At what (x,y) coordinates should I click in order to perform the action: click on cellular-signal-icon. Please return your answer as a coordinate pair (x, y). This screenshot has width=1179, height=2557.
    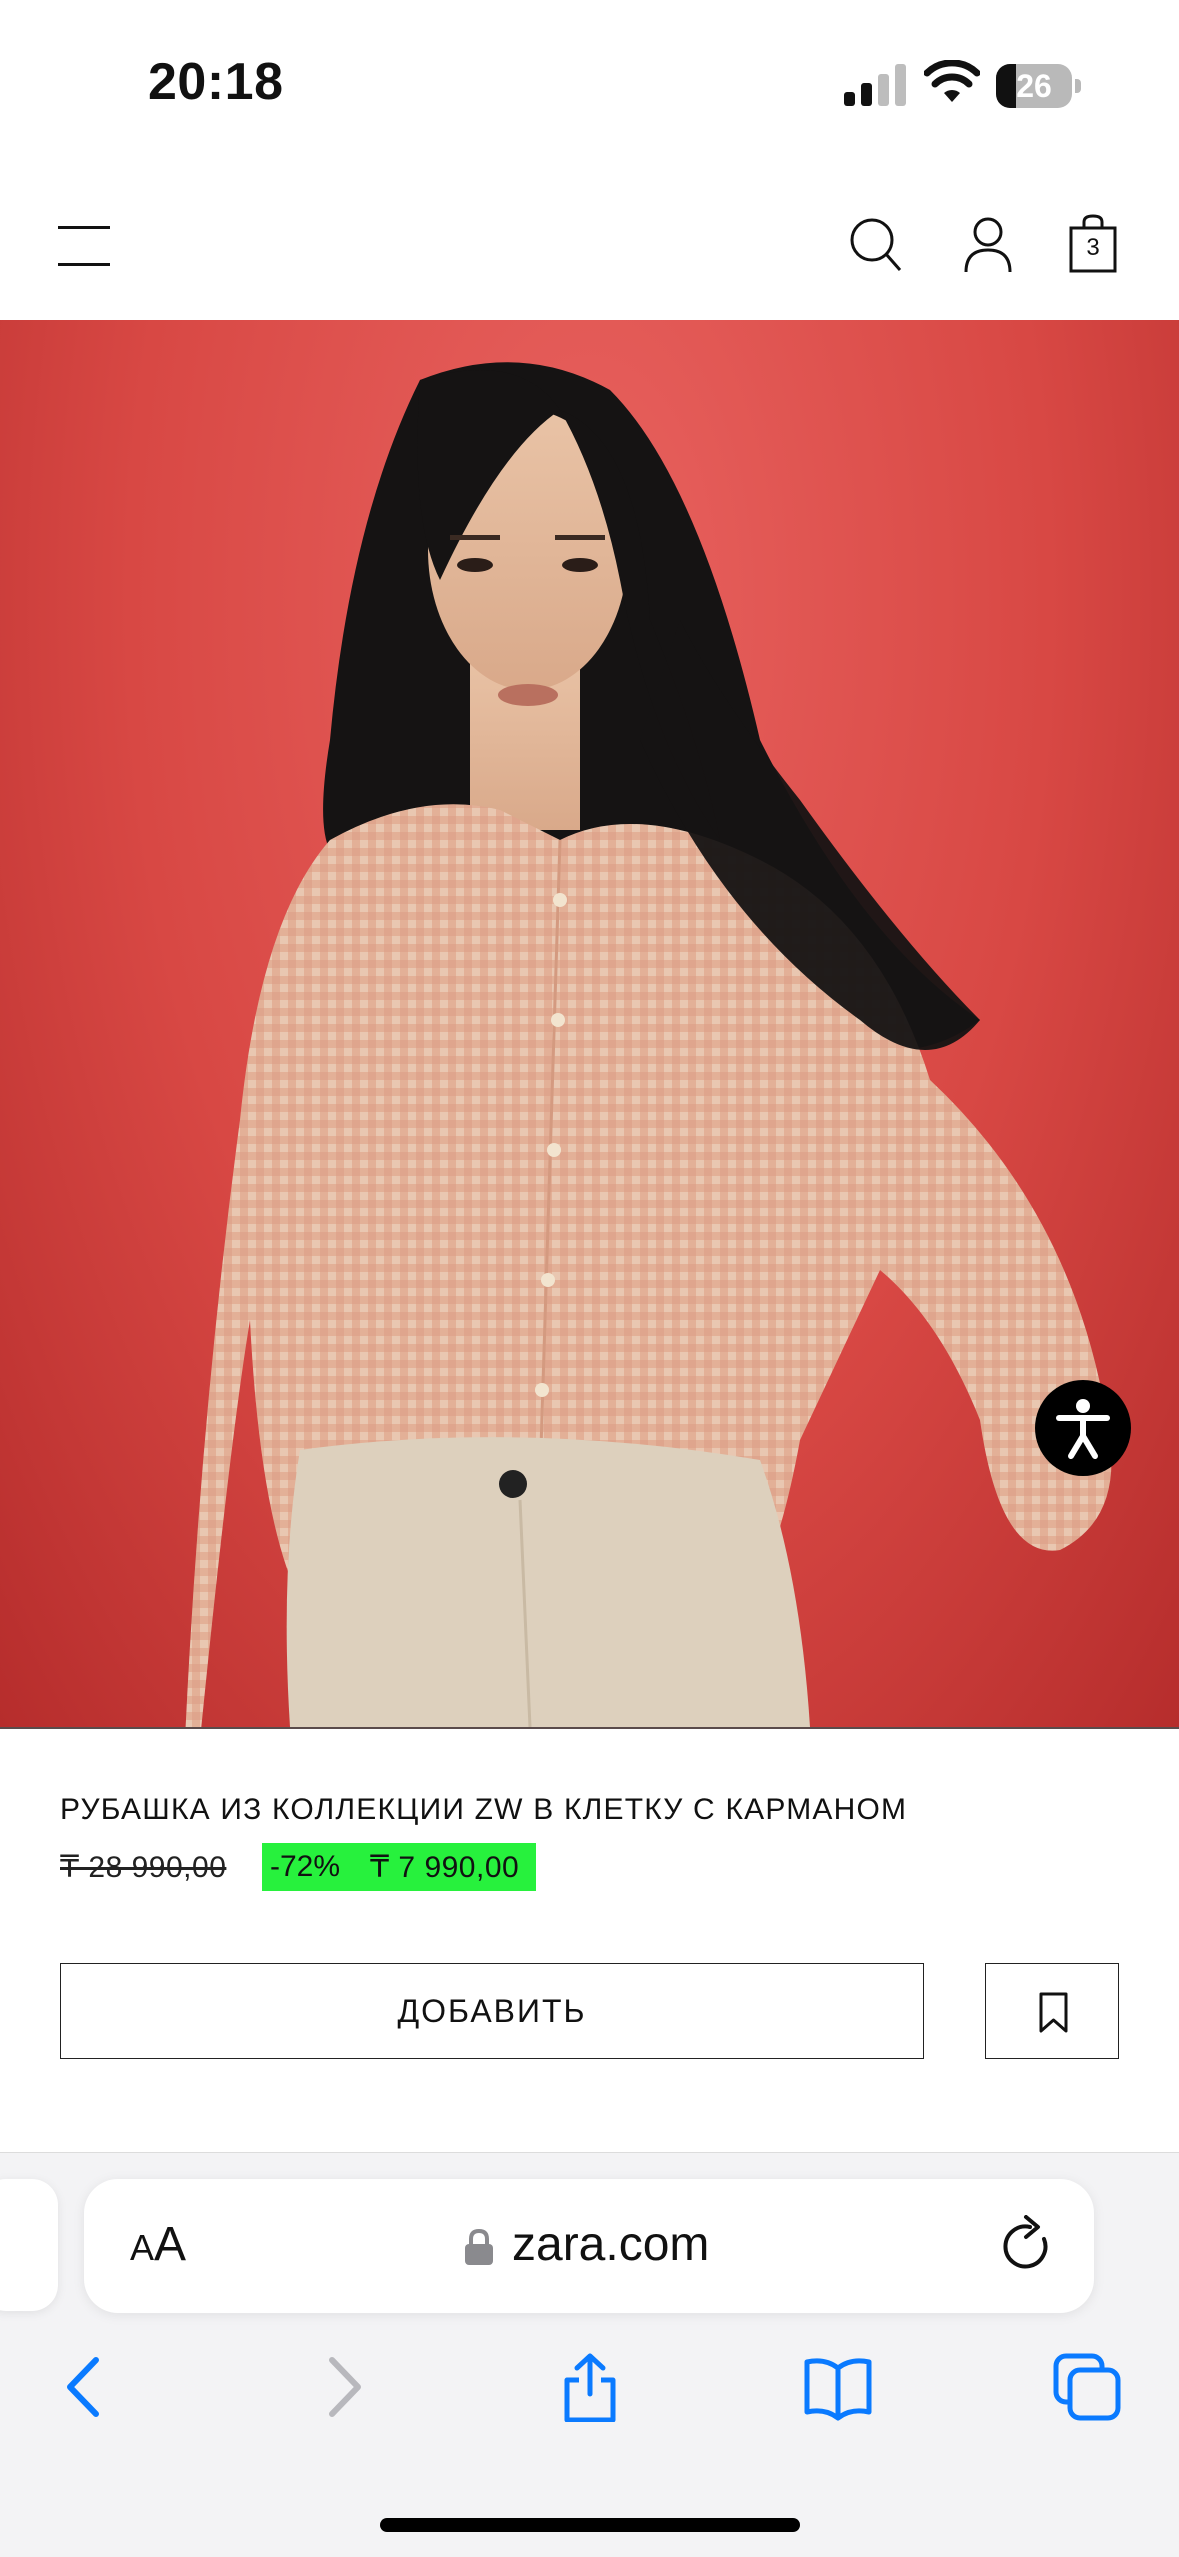
    Looking at the image, I should click on (875, 85).